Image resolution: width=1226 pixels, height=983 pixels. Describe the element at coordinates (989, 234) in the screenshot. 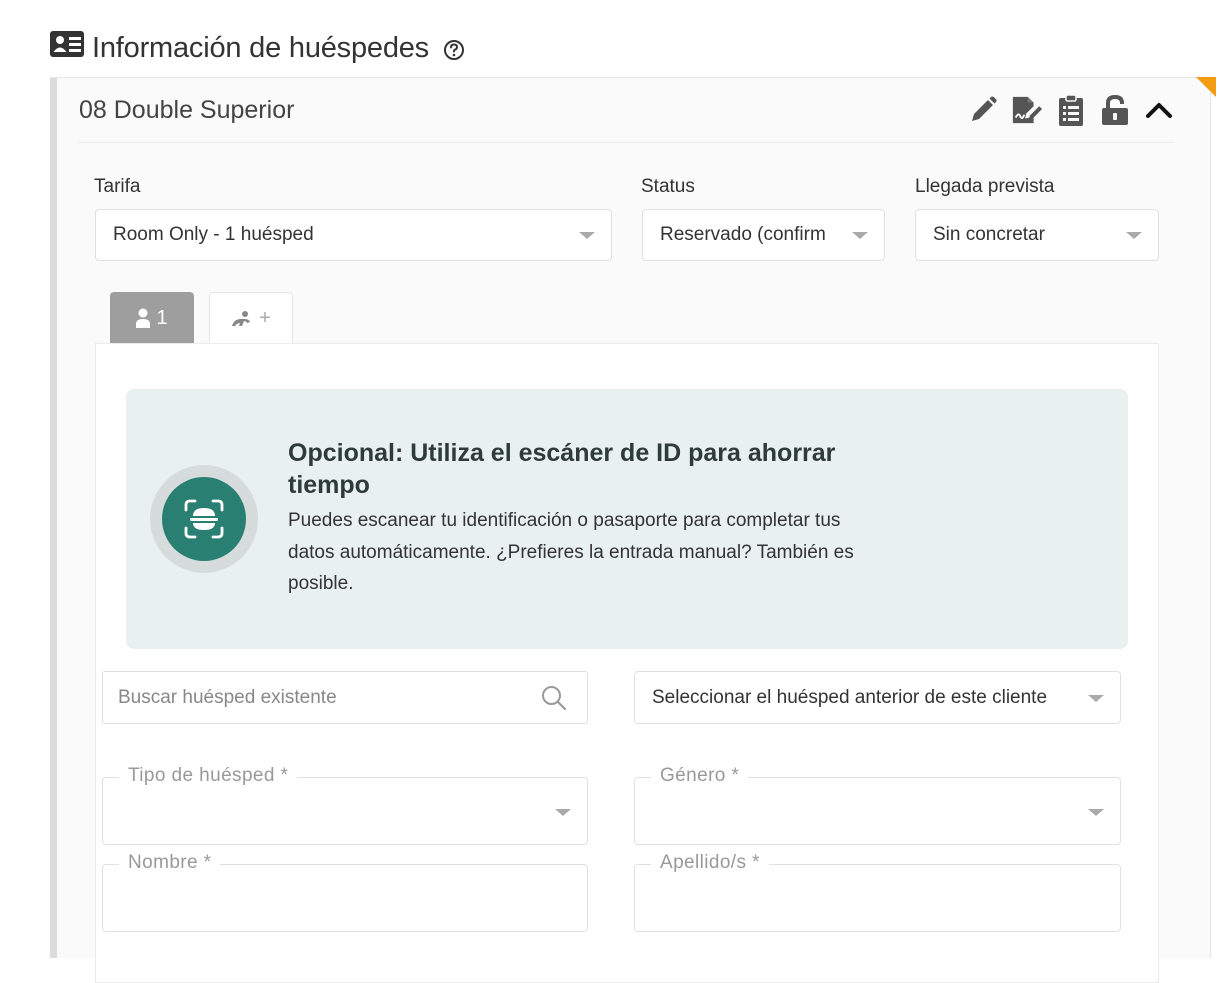

I see `llegada-value: Sin concretar` at that location.